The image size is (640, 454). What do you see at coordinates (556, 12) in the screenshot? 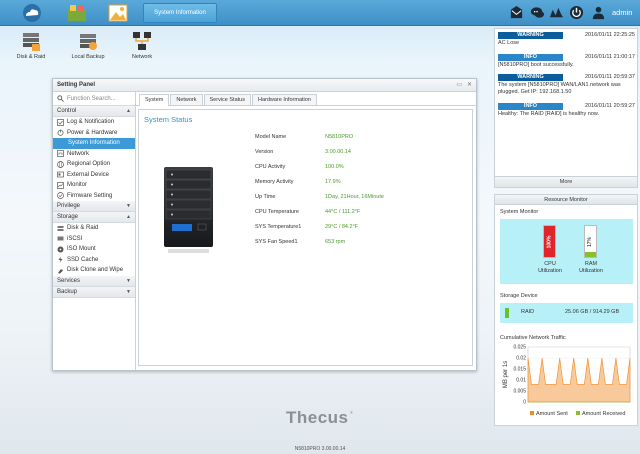
I see `monitor-icon` at bounding box center [556, 12].